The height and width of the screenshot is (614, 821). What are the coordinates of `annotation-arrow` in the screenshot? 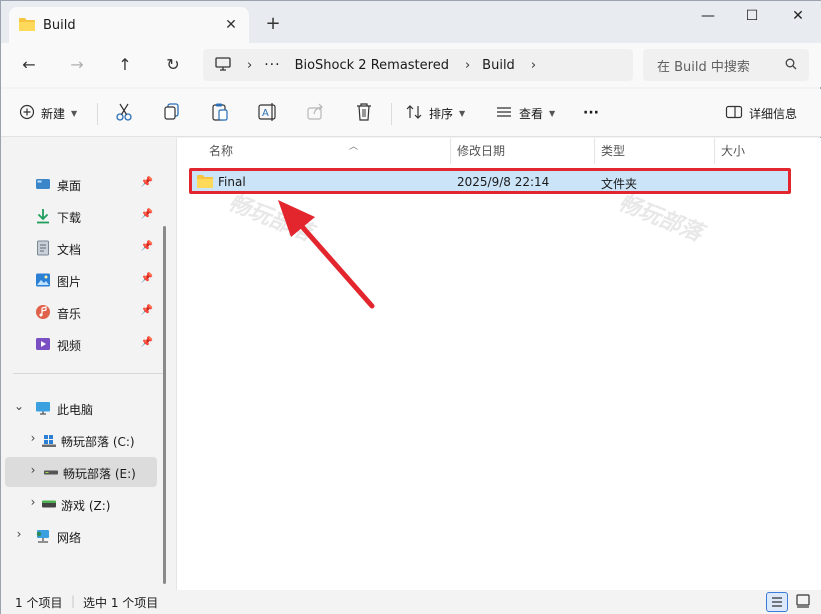 It's located at (326, 254).